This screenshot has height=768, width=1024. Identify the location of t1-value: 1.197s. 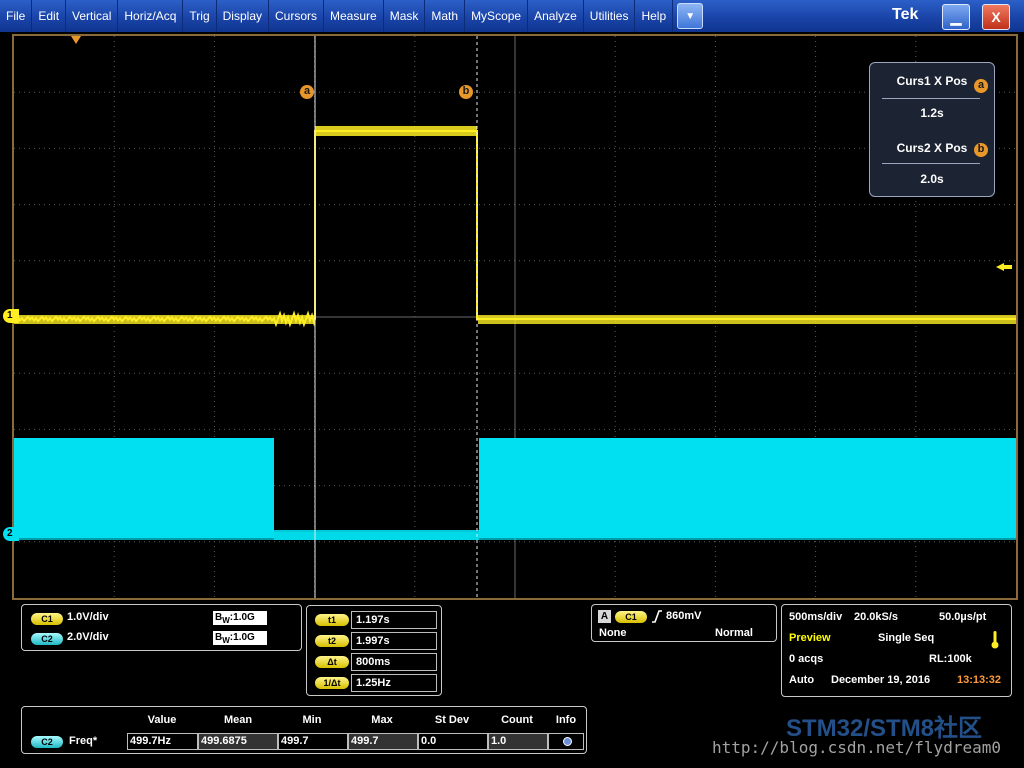
(394, 620).